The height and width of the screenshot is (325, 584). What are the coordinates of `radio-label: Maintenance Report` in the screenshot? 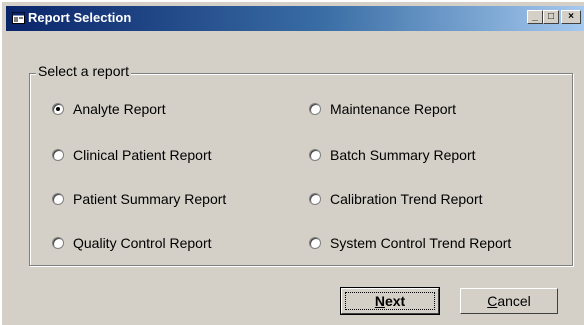 It's located at (393, 109).